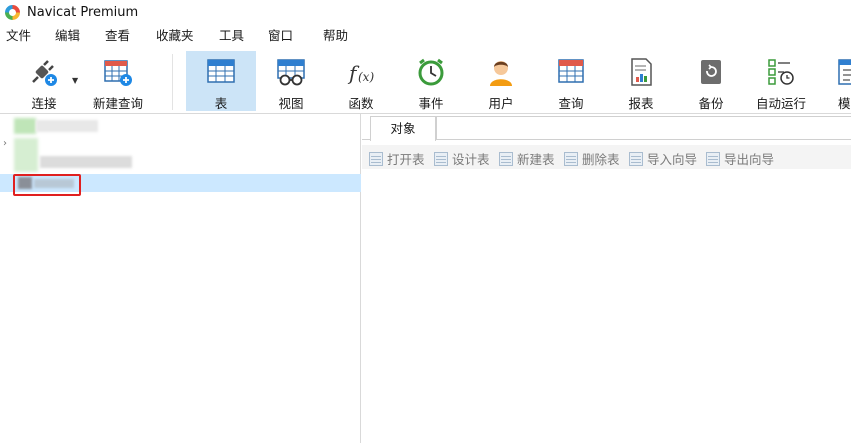 The height and width of the screenshot is (443, 851). I want to click on toolbar-function-button: f (x) 函数, so click(361, 81).